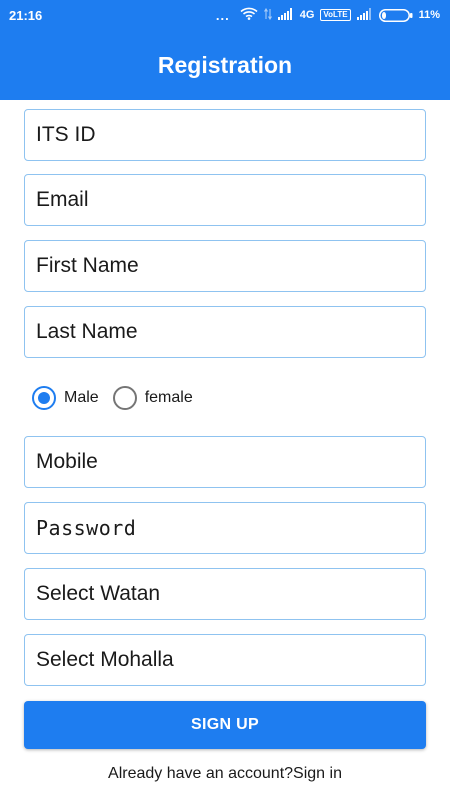  Describe the element at coordinates (225, 774) in the screenshot. I see `sign-in-link: Already have an account?Sign in` at that location.